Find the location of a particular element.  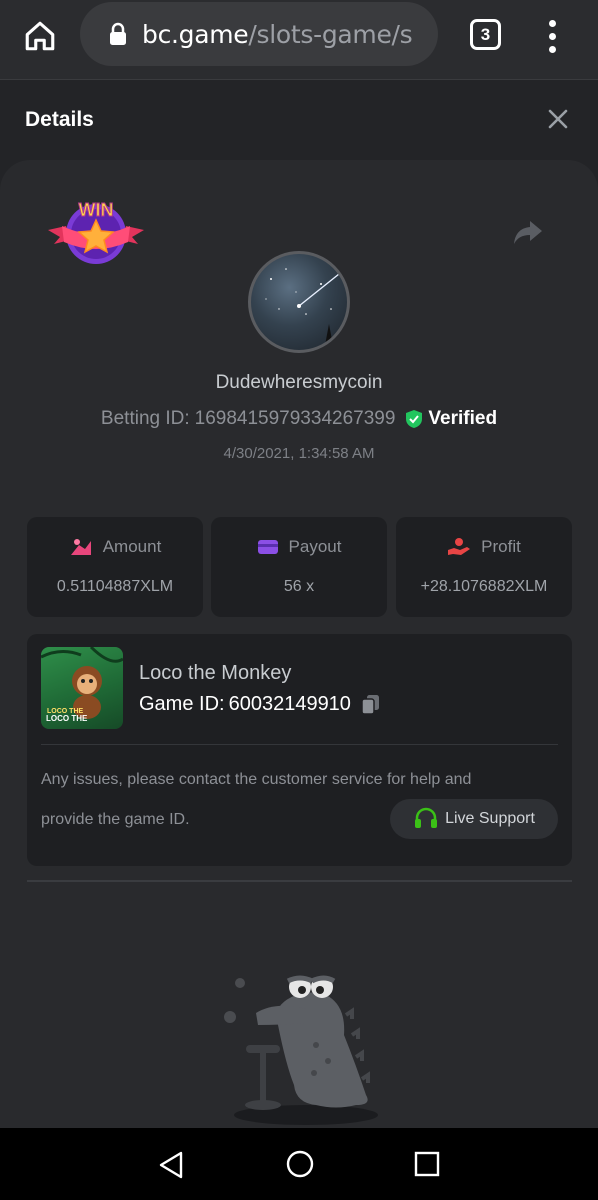

url-domain: bc.game is located at coordinates (195, 34).